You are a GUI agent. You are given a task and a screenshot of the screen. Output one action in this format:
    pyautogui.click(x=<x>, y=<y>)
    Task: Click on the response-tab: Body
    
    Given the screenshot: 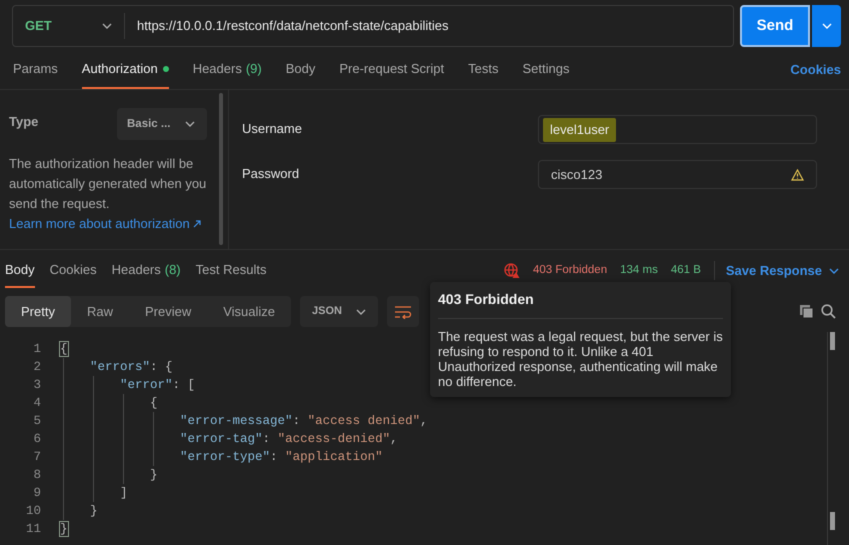 What is the action you would take?
    pyautogui.click(x=20, y=271)
    